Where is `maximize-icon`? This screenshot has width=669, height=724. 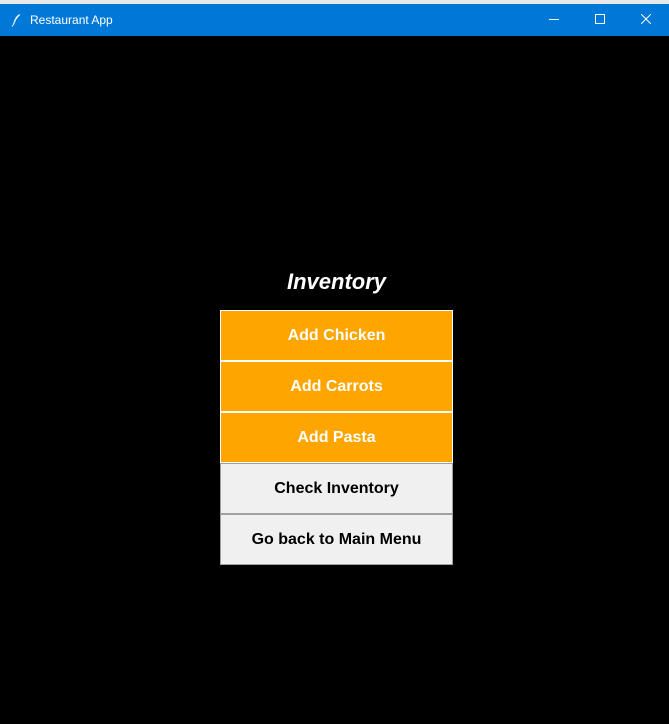
maximize-icon is located at coordinates (600, 20).